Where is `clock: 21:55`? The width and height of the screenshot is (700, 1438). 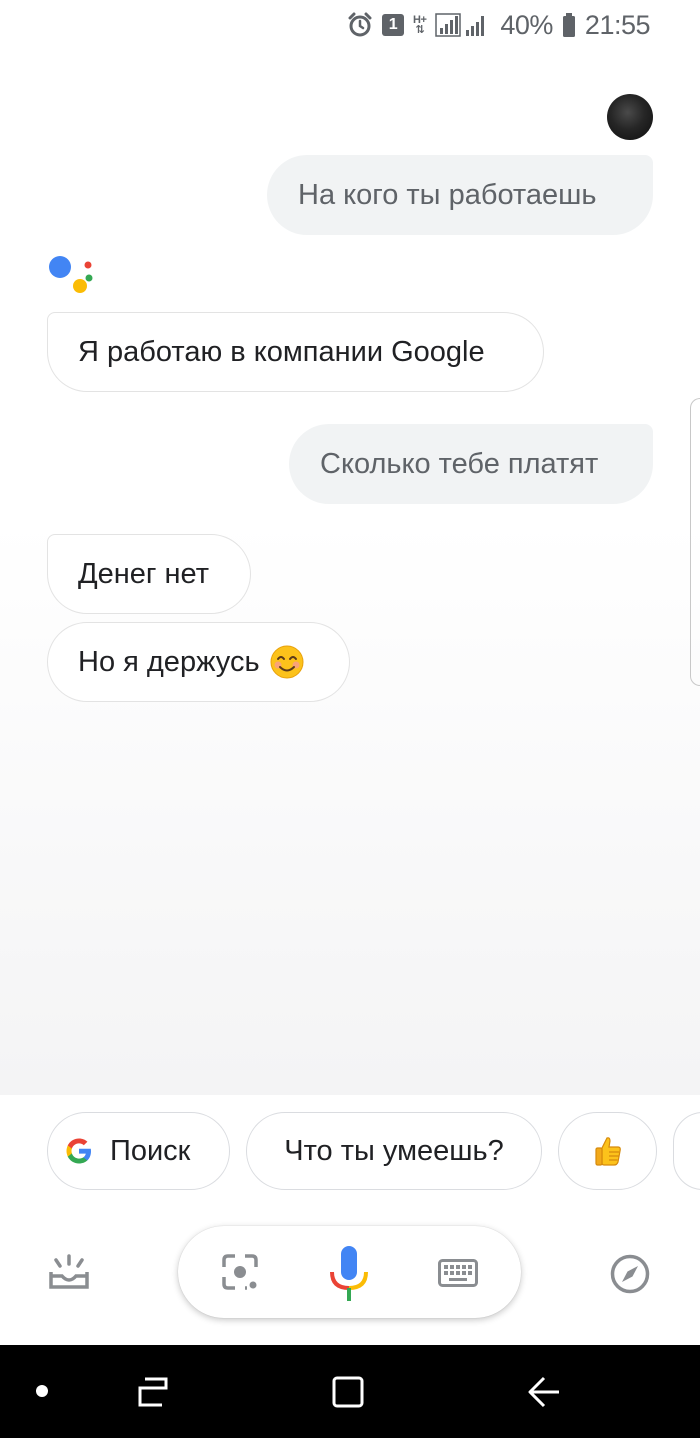 clock: 21:55 is located at coordinates (617, 24).